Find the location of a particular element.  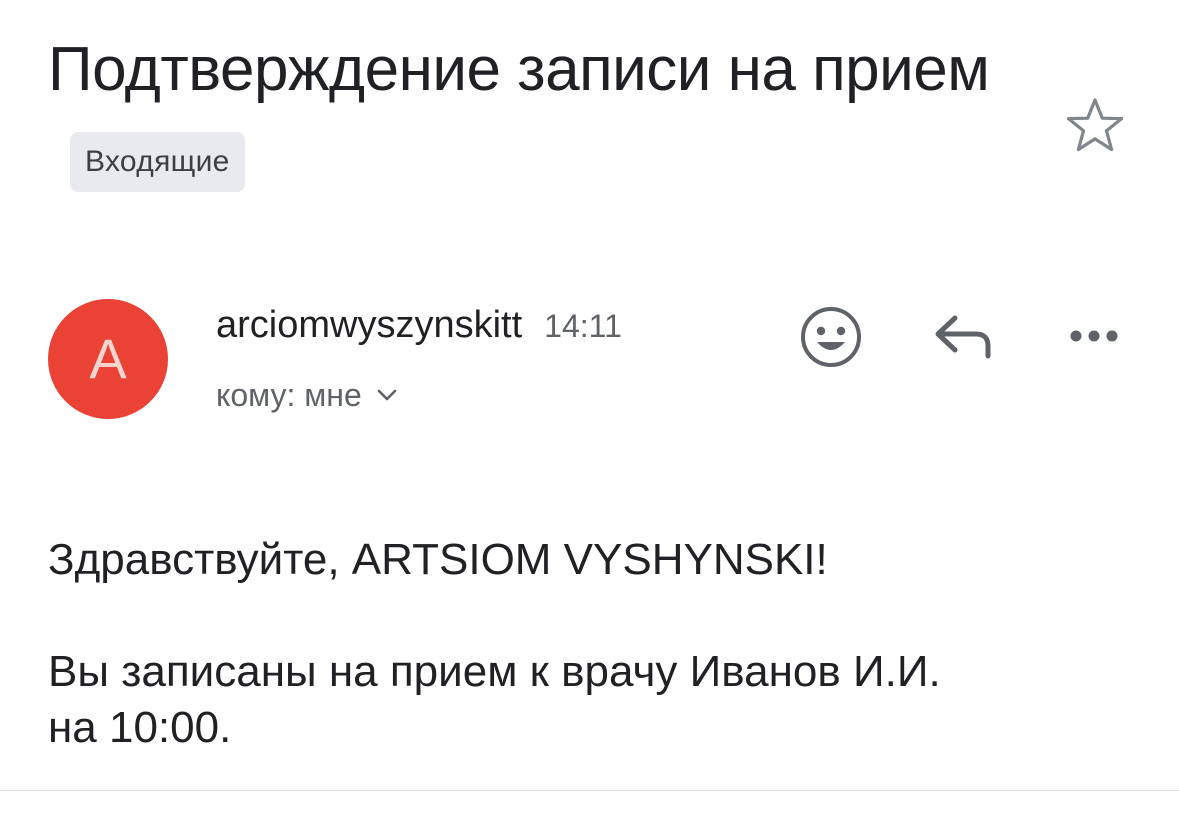

star-icon is located at coordinates (1095, 126).